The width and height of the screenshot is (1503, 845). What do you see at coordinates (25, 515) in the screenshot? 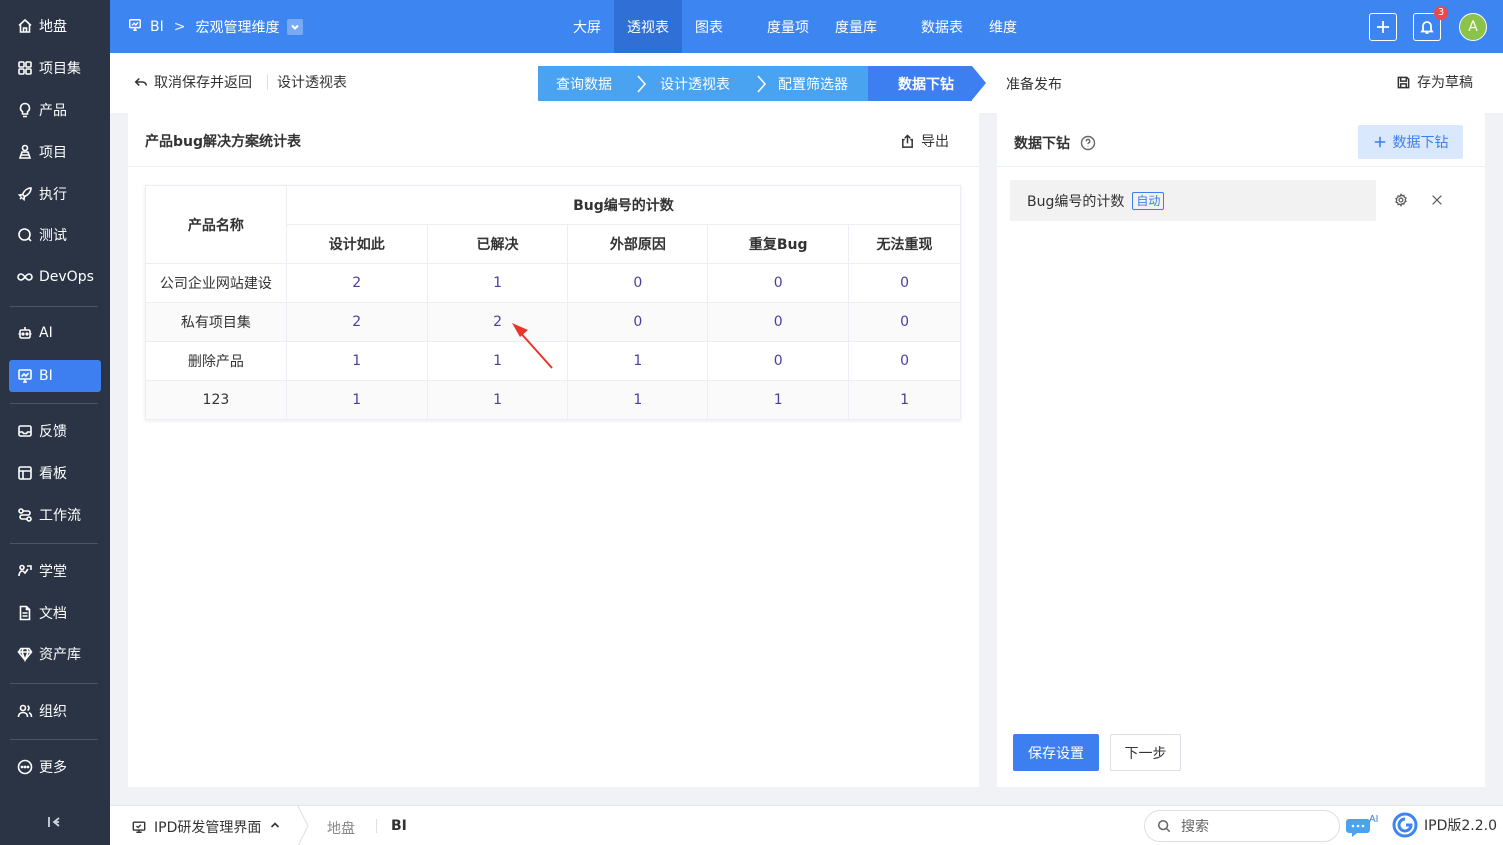
I see `workflow-icon` at bounding box center [25, 515].